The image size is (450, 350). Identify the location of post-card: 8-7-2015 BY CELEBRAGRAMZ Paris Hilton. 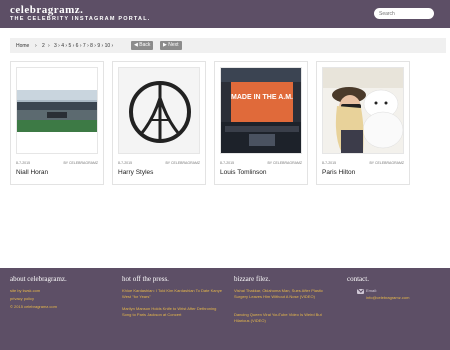
(363, 123).